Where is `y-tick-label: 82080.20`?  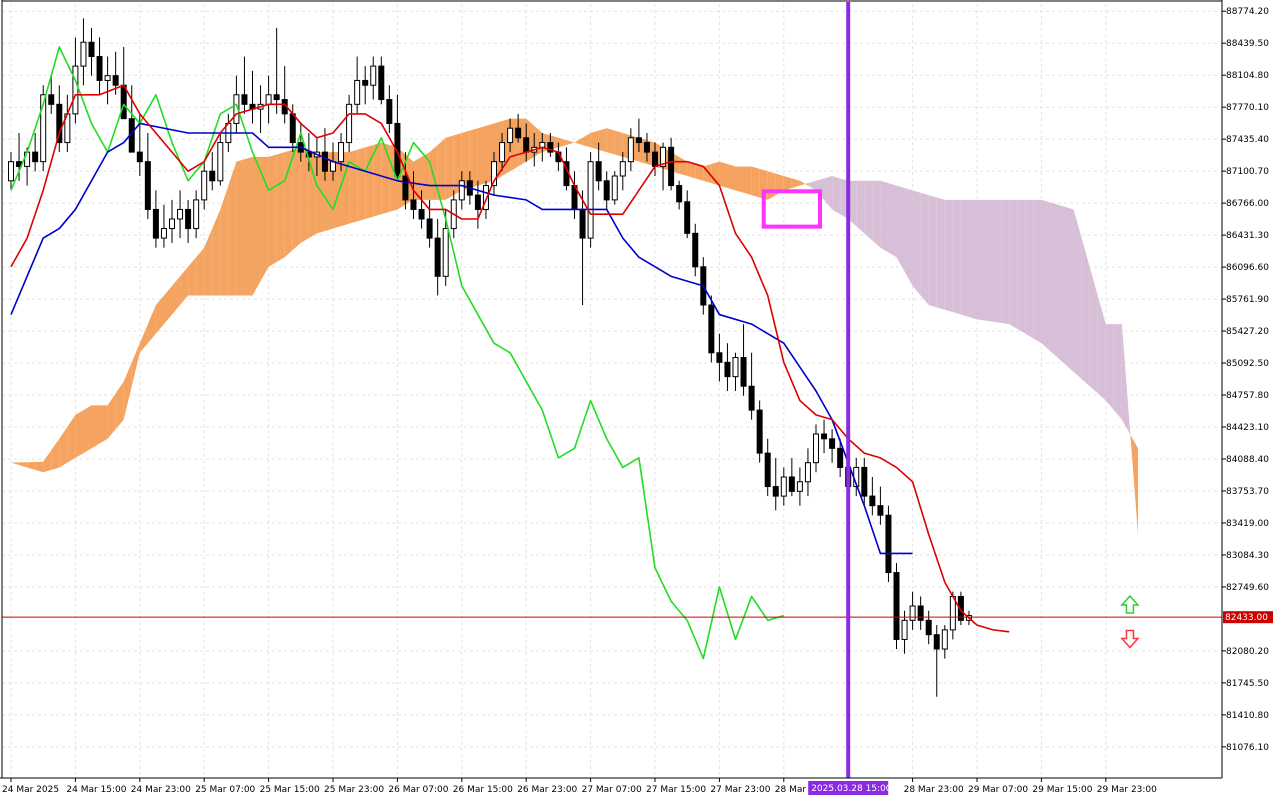
y-tick-label: 82080.20 is located at coordinates (1247, 652).